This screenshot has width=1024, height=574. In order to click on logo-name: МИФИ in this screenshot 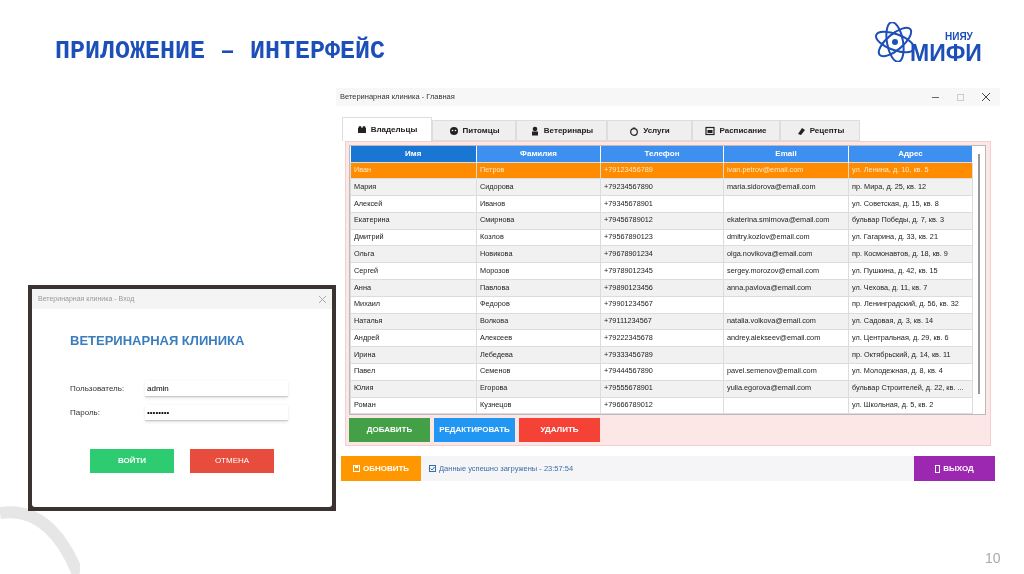, I will do `click(946, 53)`.